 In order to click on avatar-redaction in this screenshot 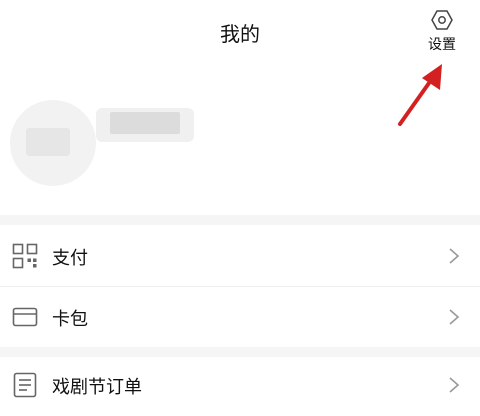, I will do `click(48, 142)`.